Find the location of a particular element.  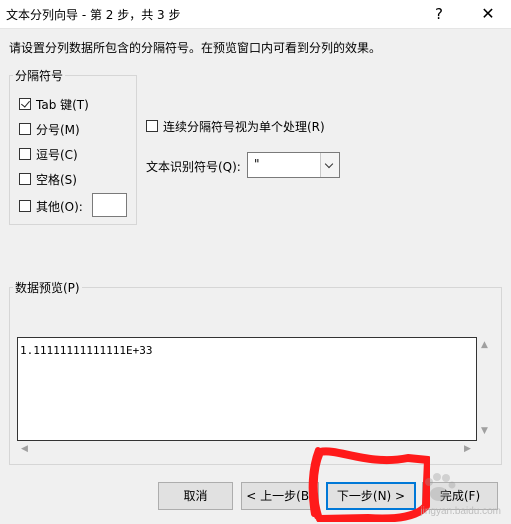

text-qualifier-value: " is located at coordinates (257, 164).